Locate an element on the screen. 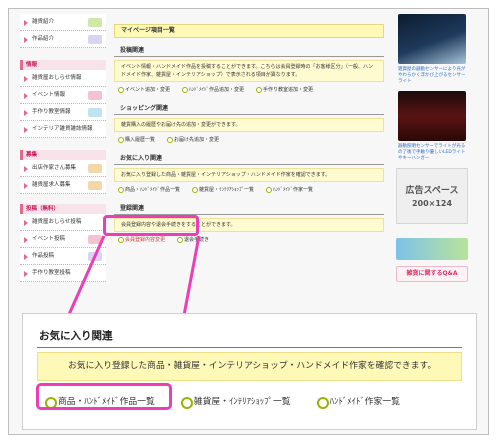  zoom-title: お気に入り関連 is located at coordinates (76, 336).